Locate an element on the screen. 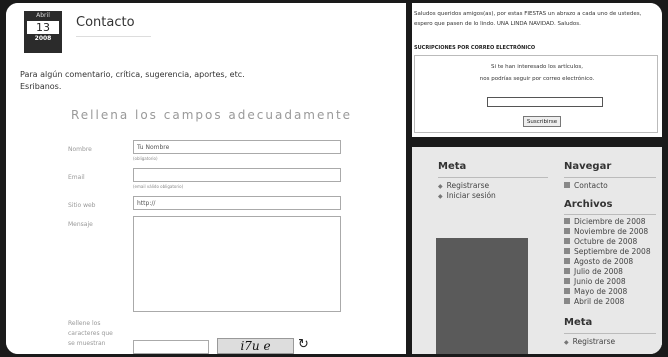 This screenshot has width=668, height=357. subscription-text-1: Si te han interesado los artículos, is located at coordinates (537, 67).